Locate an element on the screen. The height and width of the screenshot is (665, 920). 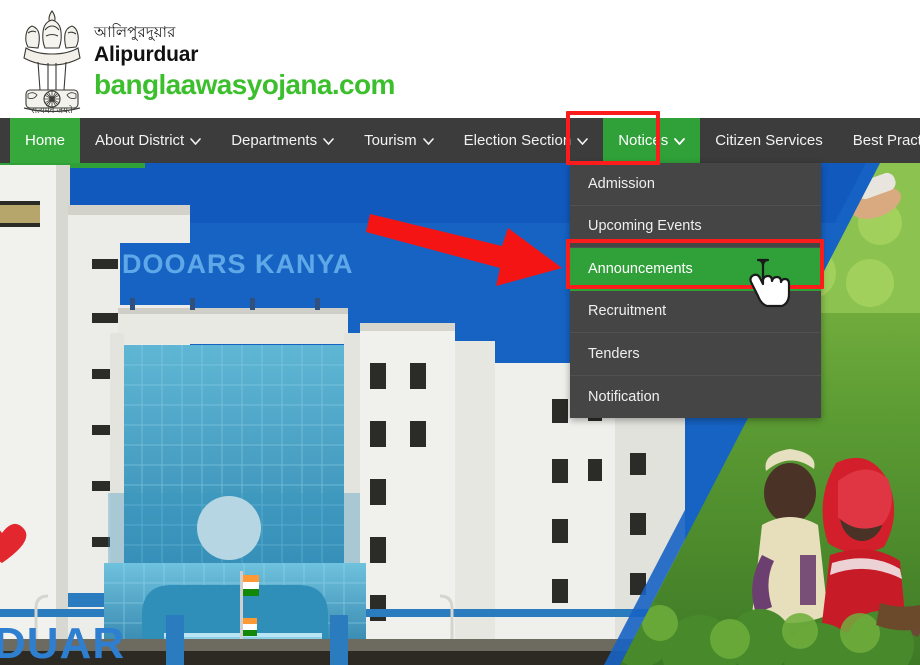
nav-label-departments: Departments is located at coordinates (274, 140).